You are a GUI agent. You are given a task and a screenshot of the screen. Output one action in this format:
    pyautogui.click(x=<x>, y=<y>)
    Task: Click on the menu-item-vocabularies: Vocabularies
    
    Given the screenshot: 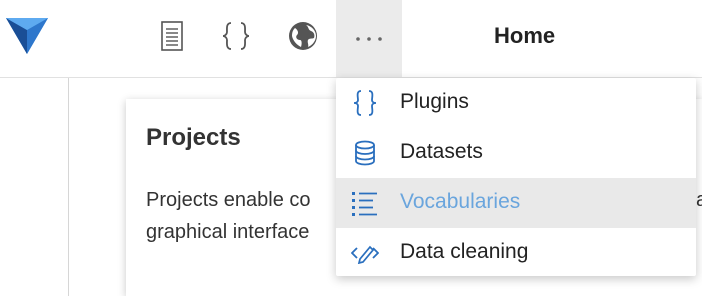 What is the action you would take?
    pyautogui.click(x=516, y=203)
    